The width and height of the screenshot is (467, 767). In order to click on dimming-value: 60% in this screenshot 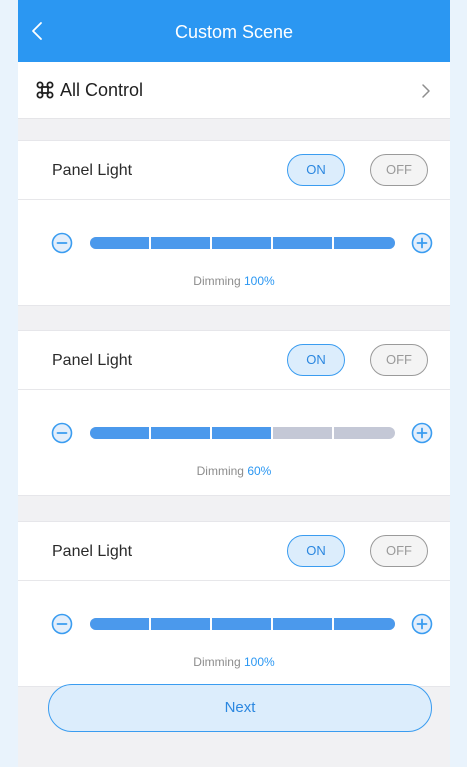, I will do `click(259, 471)`.